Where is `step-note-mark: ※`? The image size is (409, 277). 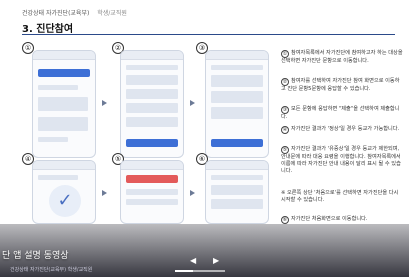 step-note-mark: ※ is located at coordinates (283, 193).